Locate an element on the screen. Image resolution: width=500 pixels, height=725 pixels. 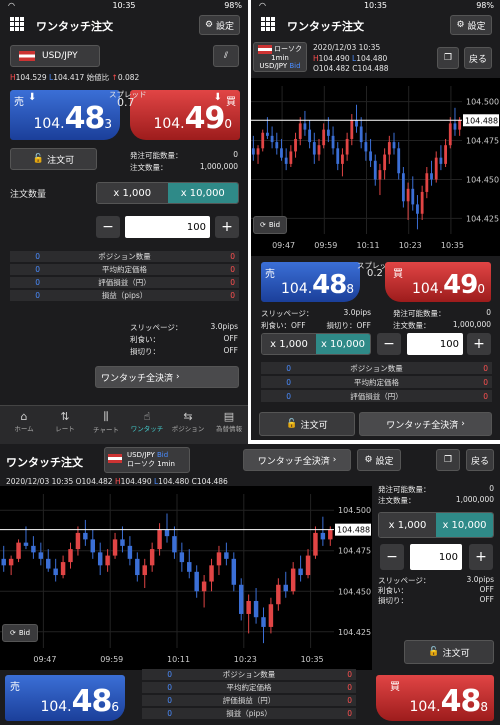
tab-1: ⇅ レート is located at coordinates (65, 421).